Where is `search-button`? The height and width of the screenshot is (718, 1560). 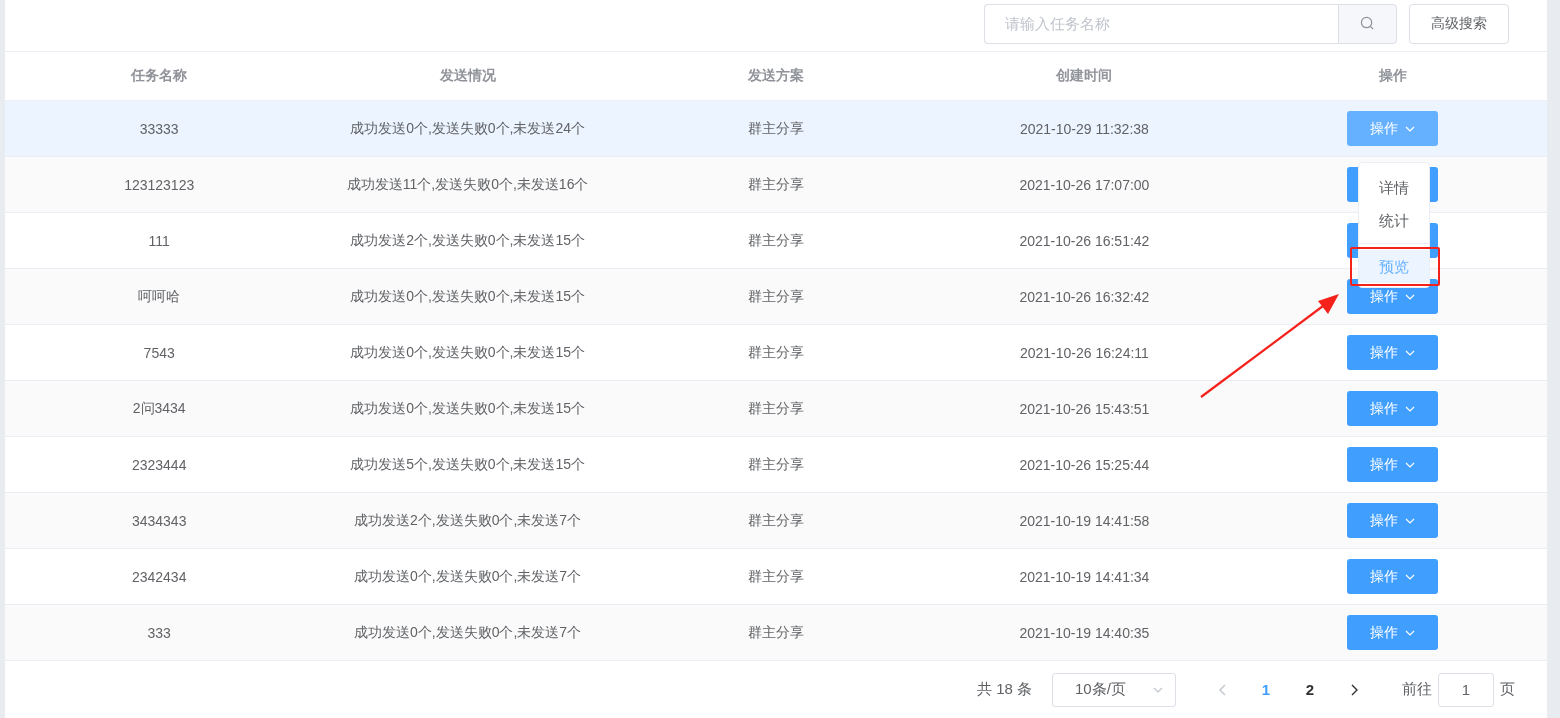
search-button is located at coordinates (1367, 23).